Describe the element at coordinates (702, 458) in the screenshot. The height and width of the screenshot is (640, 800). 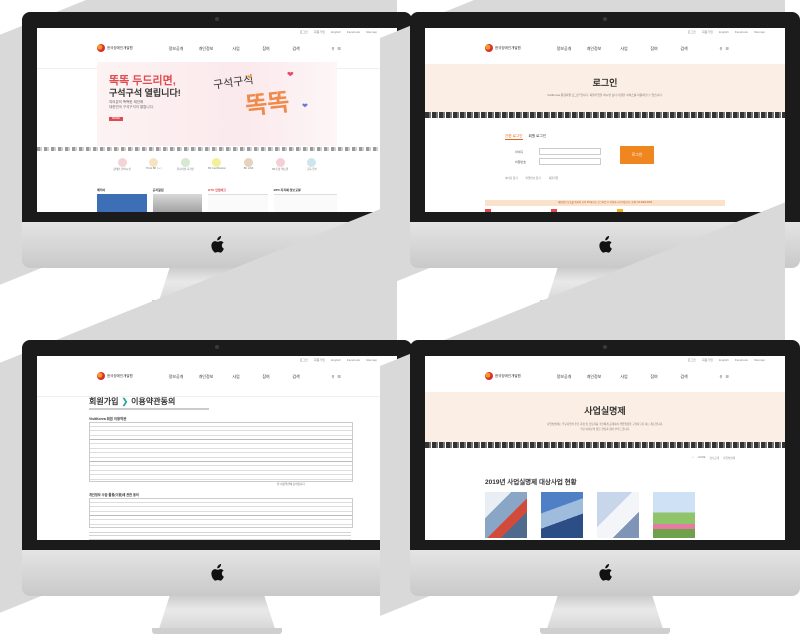
I see `breadcrumb-item: HOME` at that location.